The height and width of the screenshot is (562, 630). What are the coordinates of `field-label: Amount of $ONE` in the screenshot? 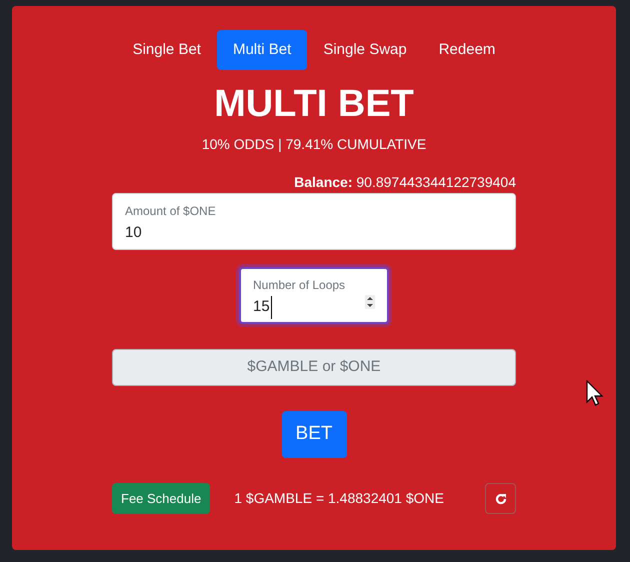 It's located at (171, 211).